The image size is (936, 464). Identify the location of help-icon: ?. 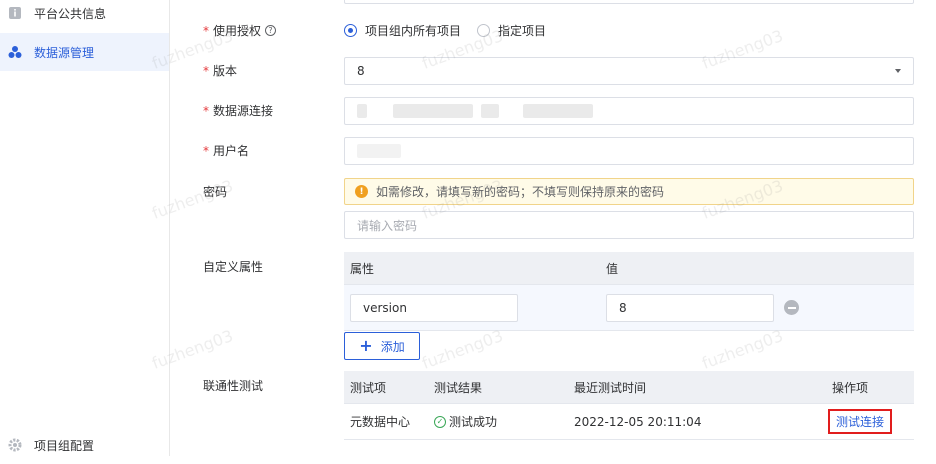
(271, 30).